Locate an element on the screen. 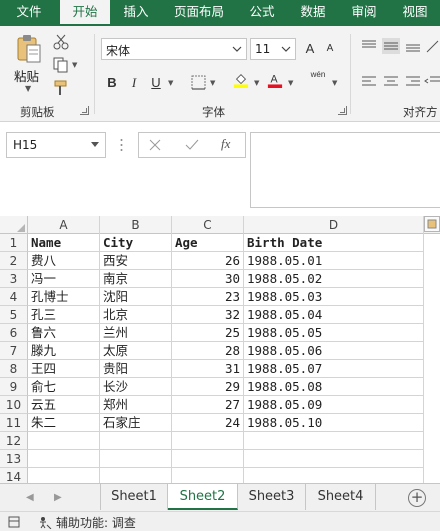 Image resolution: width=440 pixels, height=531 pixels. fill-color-dropdown-caret: ▼ is located at coordinates (256, 83).